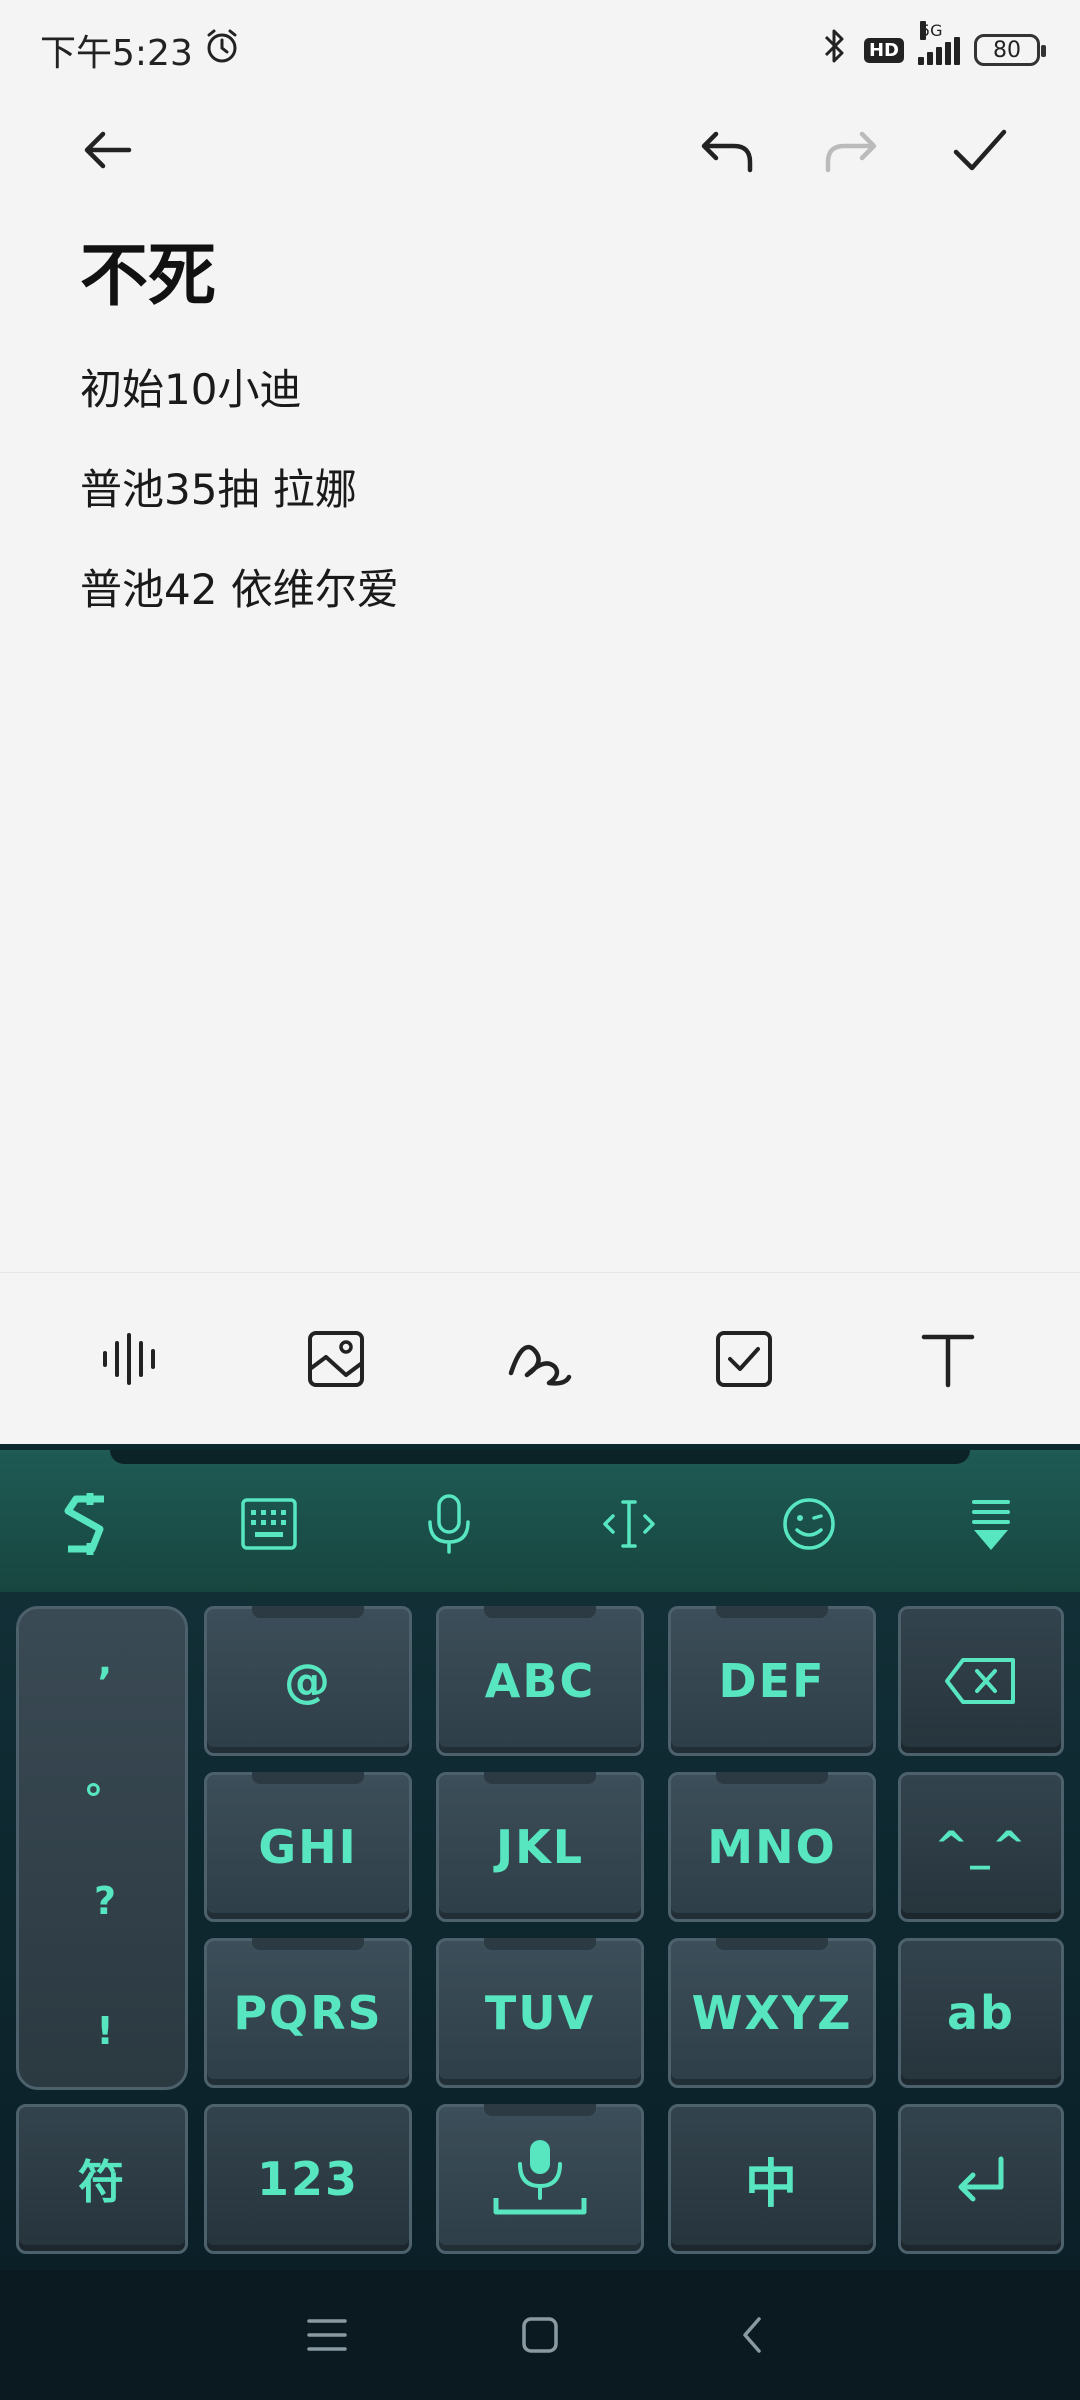 The height and width of the screenshot is (2400, 1080). I want to click on undo-icon, so click(727, 152).